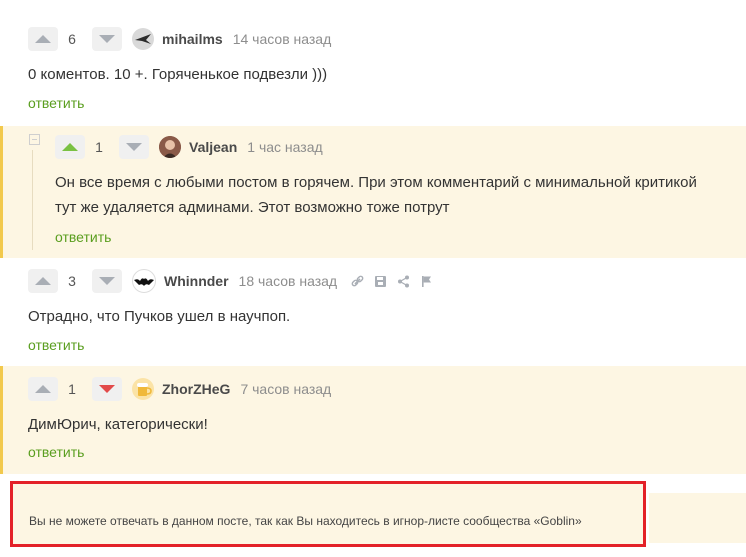 The image size is (746, 557). I want to click on username: ZhorZHeG, so click(196, 389).